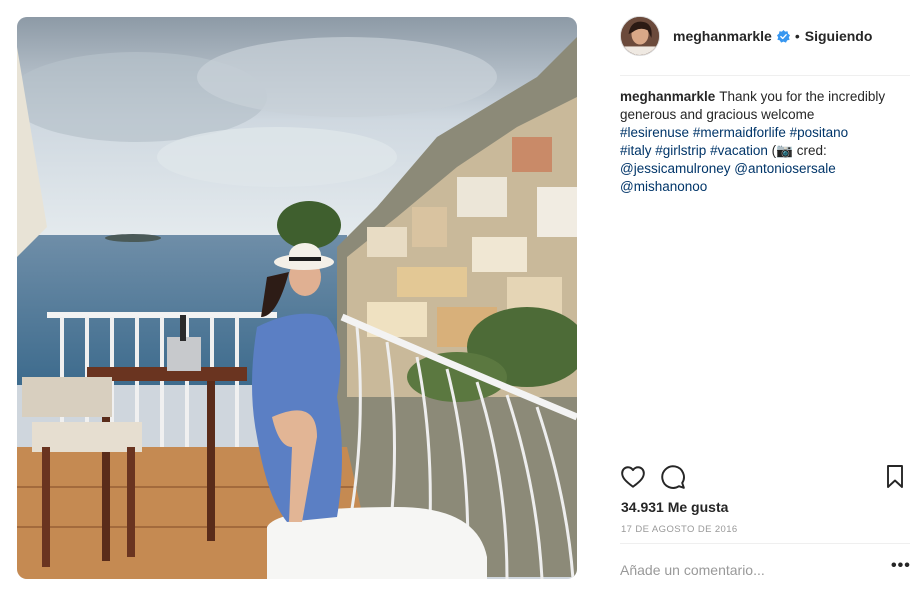  I want to click on comment-input, so click(745, 570).